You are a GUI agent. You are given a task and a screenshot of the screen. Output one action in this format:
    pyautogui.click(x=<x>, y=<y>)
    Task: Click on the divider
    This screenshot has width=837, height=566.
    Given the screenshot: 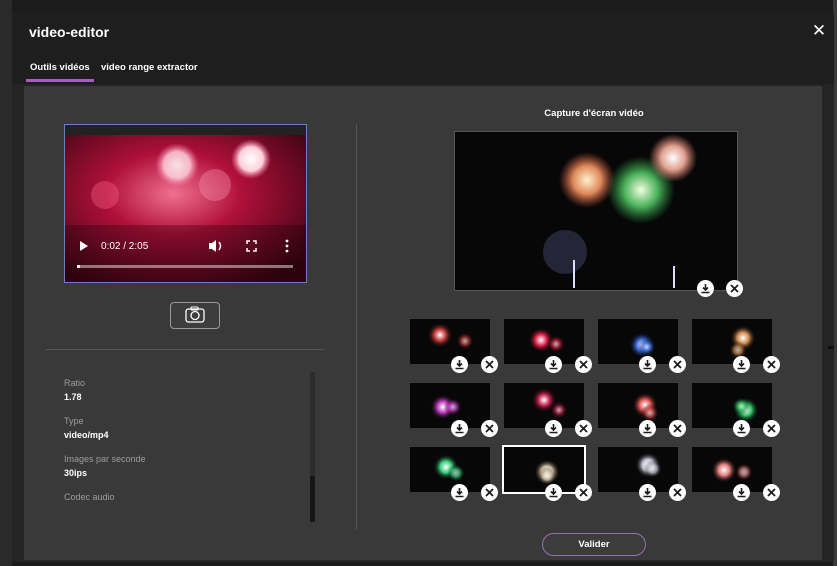 What is the action you would take?
    pyautogui.click(x=185, y=349)
    